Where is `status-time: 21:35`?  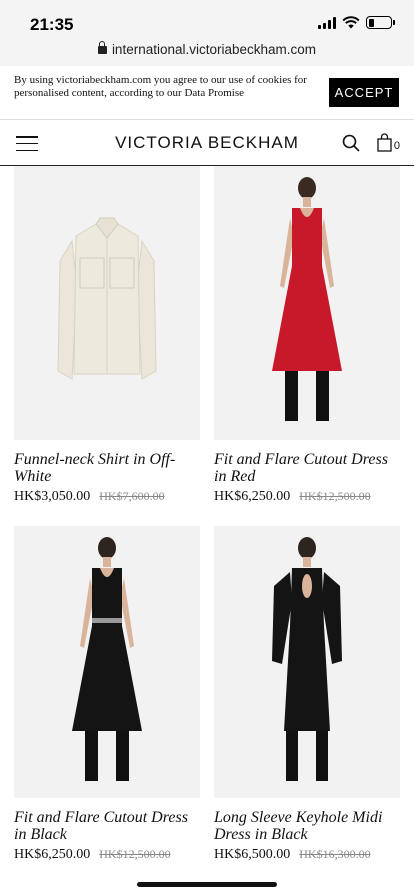 status-time: 21:35 is located at coordinates (52, 24).